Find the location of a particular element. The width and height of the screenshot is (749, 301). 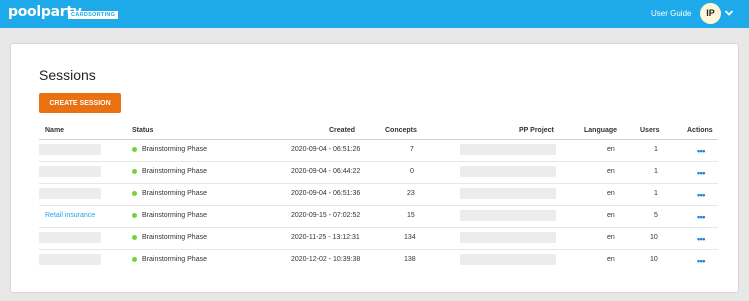

user-avatar: IP is located at coordinates (710, 13).